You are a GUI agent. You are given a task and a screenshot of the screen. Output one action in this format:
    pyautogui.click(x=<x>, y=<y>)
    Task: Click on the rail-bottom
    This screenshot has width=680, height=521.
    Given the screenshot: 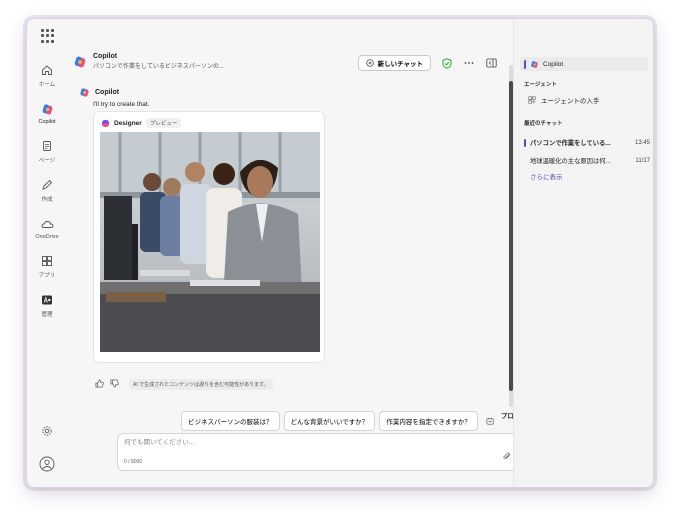 What is the action you would take?
    pyautogui.click(x=47, y=450)
    